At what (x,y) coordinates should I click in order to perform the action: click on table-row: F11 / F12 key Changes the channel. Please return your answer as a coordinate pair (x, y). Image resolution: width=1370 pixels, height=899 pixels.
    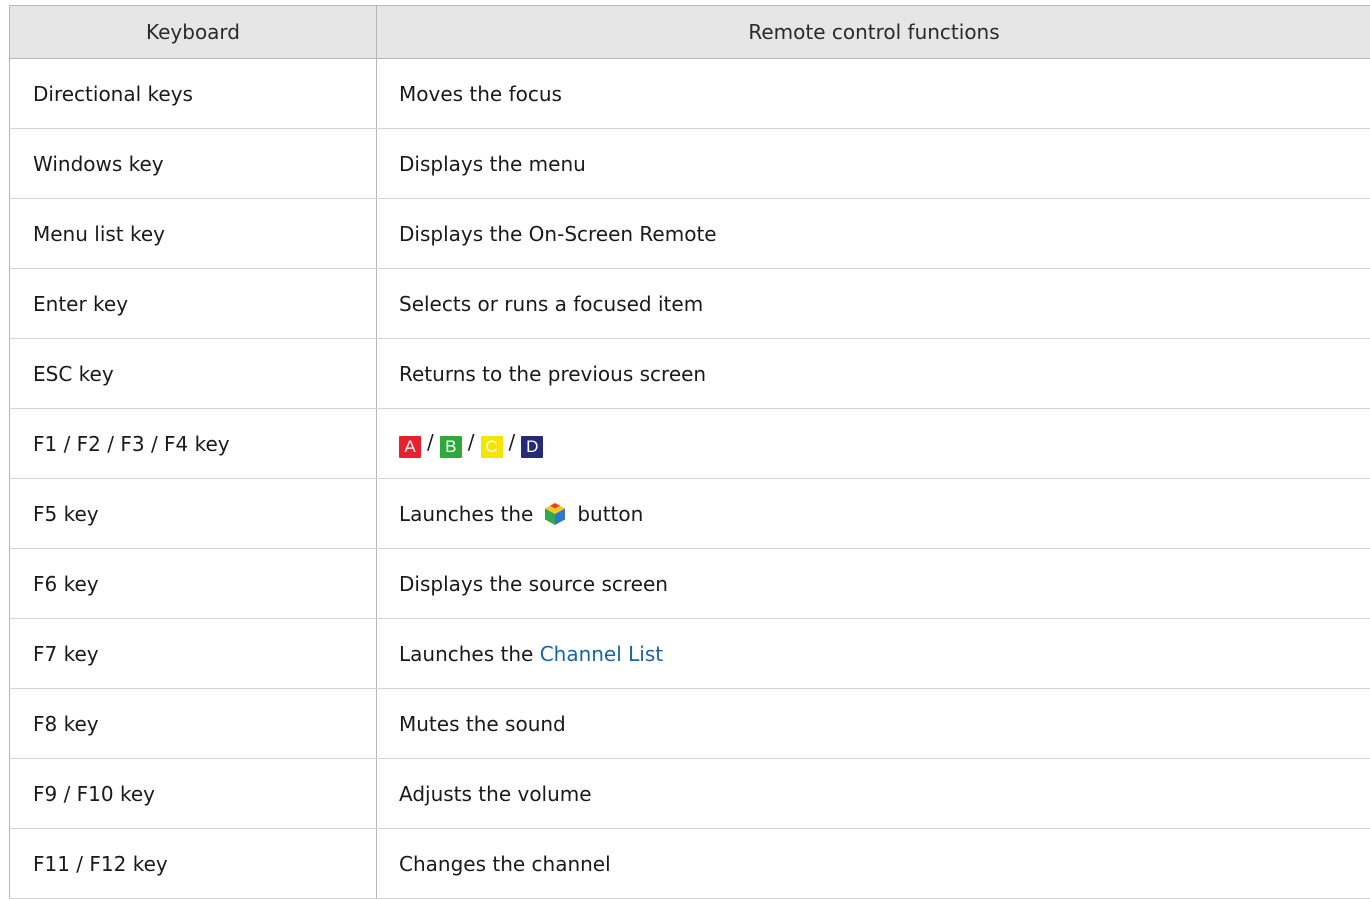
    Looking at the image, I should click on (690, 864).